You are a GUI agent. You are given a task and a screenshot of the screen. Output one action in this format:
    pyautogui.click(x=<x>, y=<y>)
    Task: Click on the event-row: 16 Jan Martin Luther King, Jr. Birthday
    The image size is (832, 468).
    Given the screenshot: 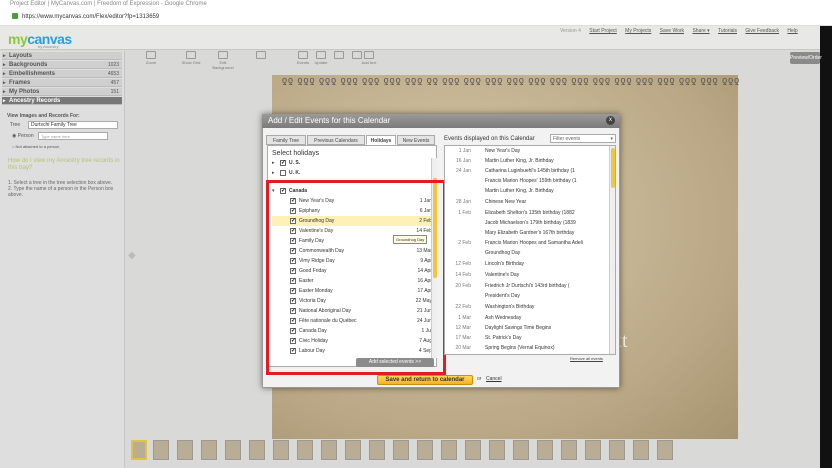 What is the action you would take?
    pyautogui.click(x=528, y=161)
    